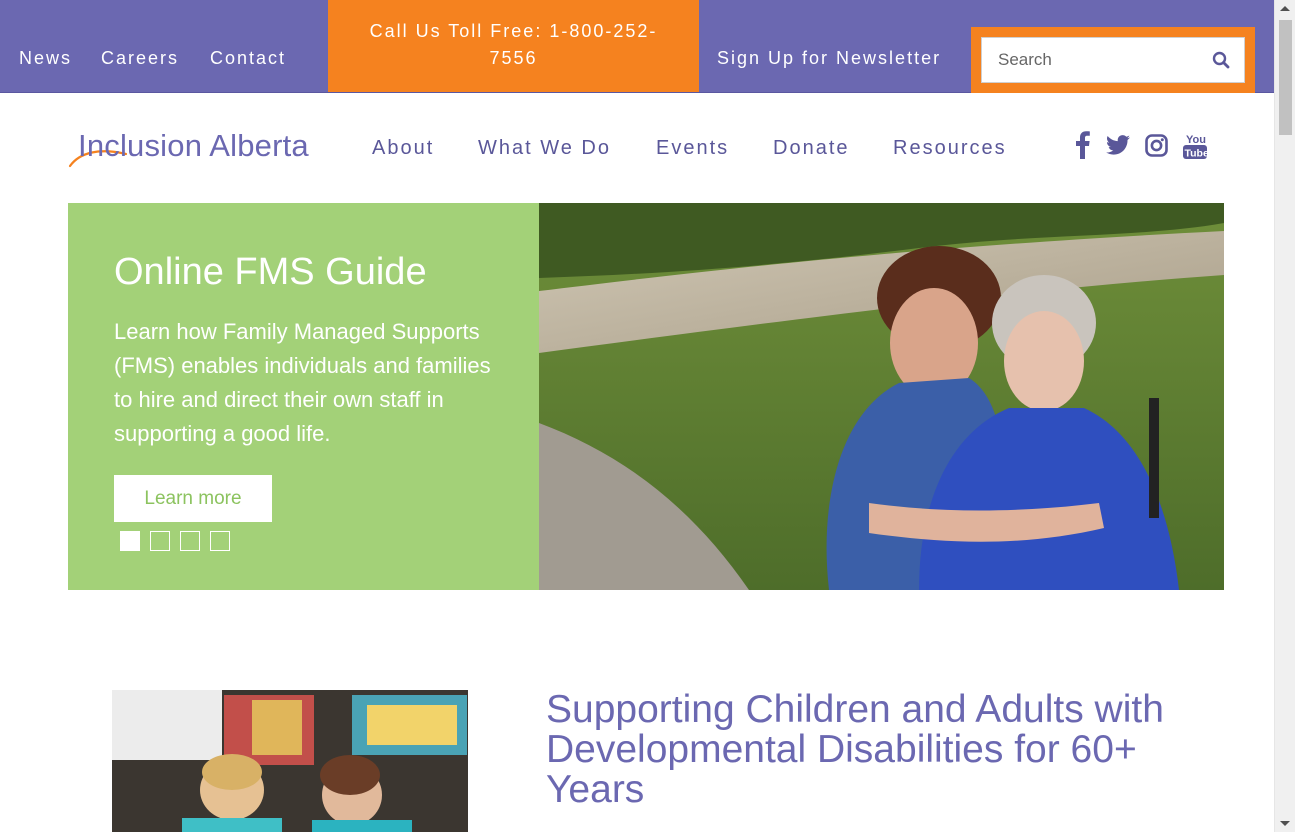  Describe the element at coordinates (1156, 148) in the screenshot. I see `instagram-icon` at that location.